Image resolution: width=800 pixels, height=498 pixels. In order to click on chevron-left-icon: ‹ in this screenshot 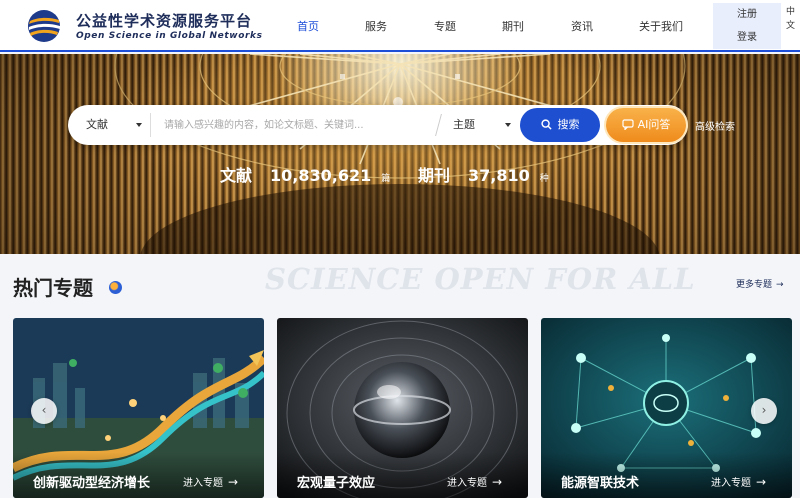, I will do `click(44, 410)`.